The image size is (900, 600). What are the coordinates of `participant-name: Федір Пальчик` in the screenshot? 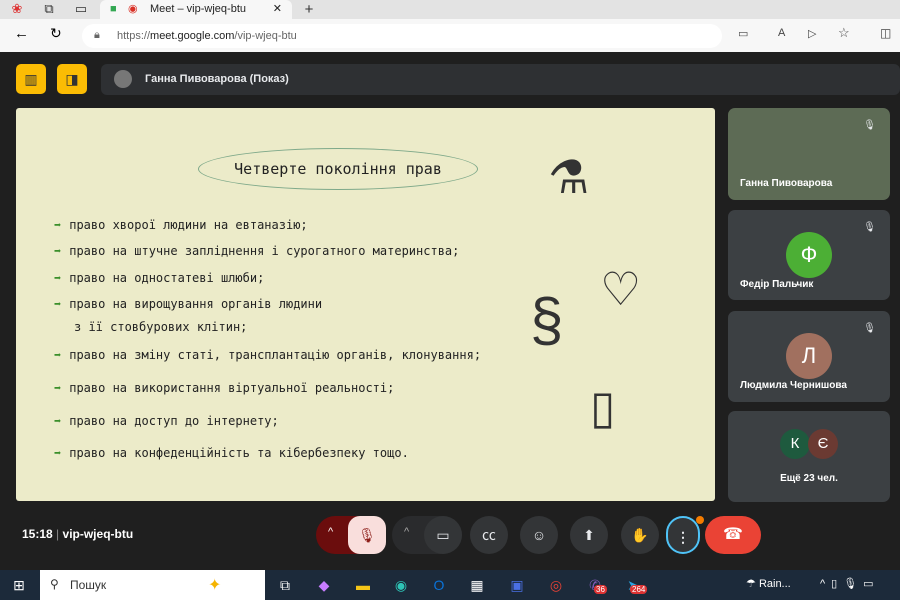 It's located at (777, 284).